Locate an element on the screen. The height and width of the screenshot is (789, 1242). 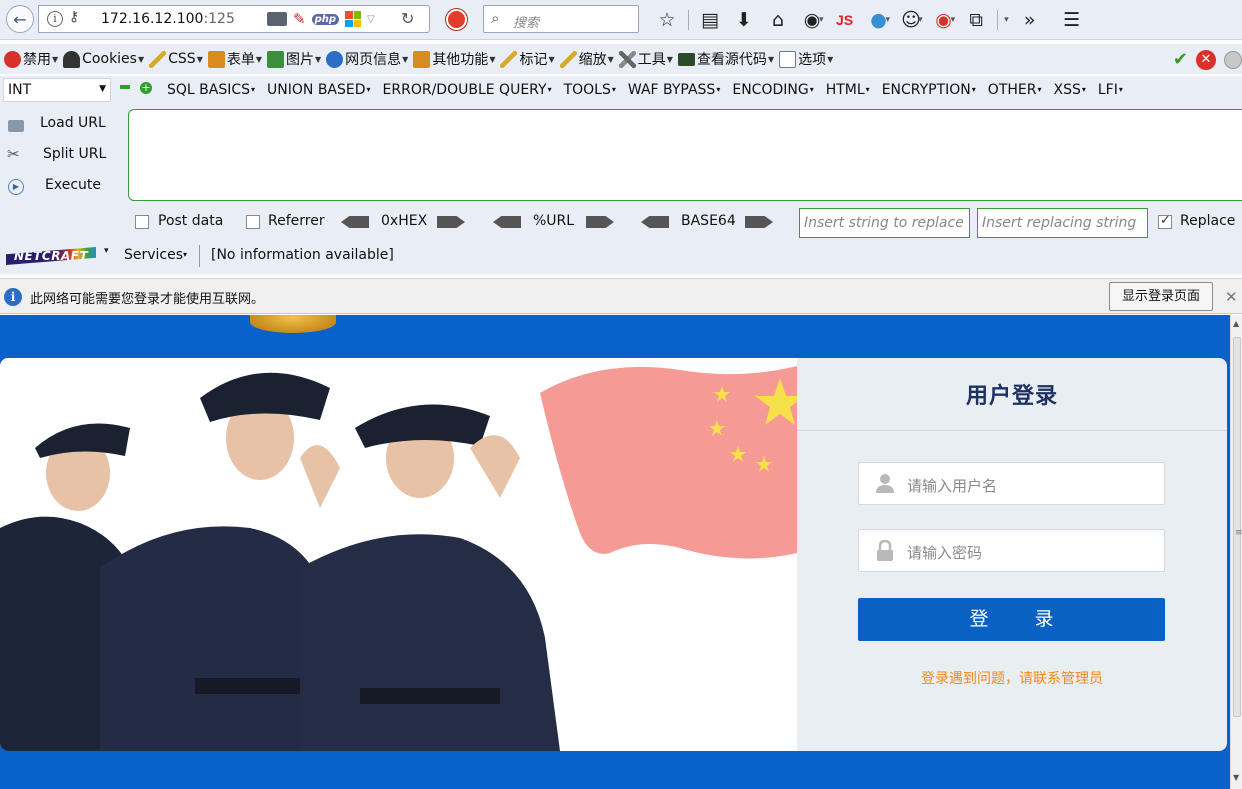
menu-lfi: LFI is located at coordinates (1110, 90).